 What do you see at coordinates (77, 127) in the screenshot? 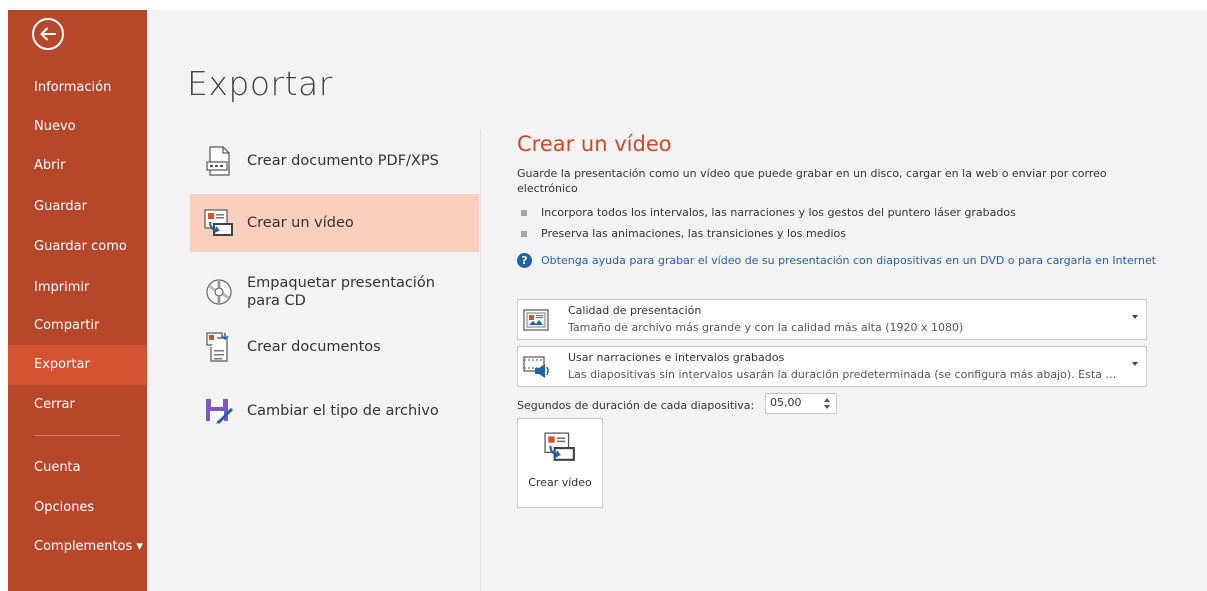
I see `nav-nuevo: Nuevo` at bounding box center [77, 127].